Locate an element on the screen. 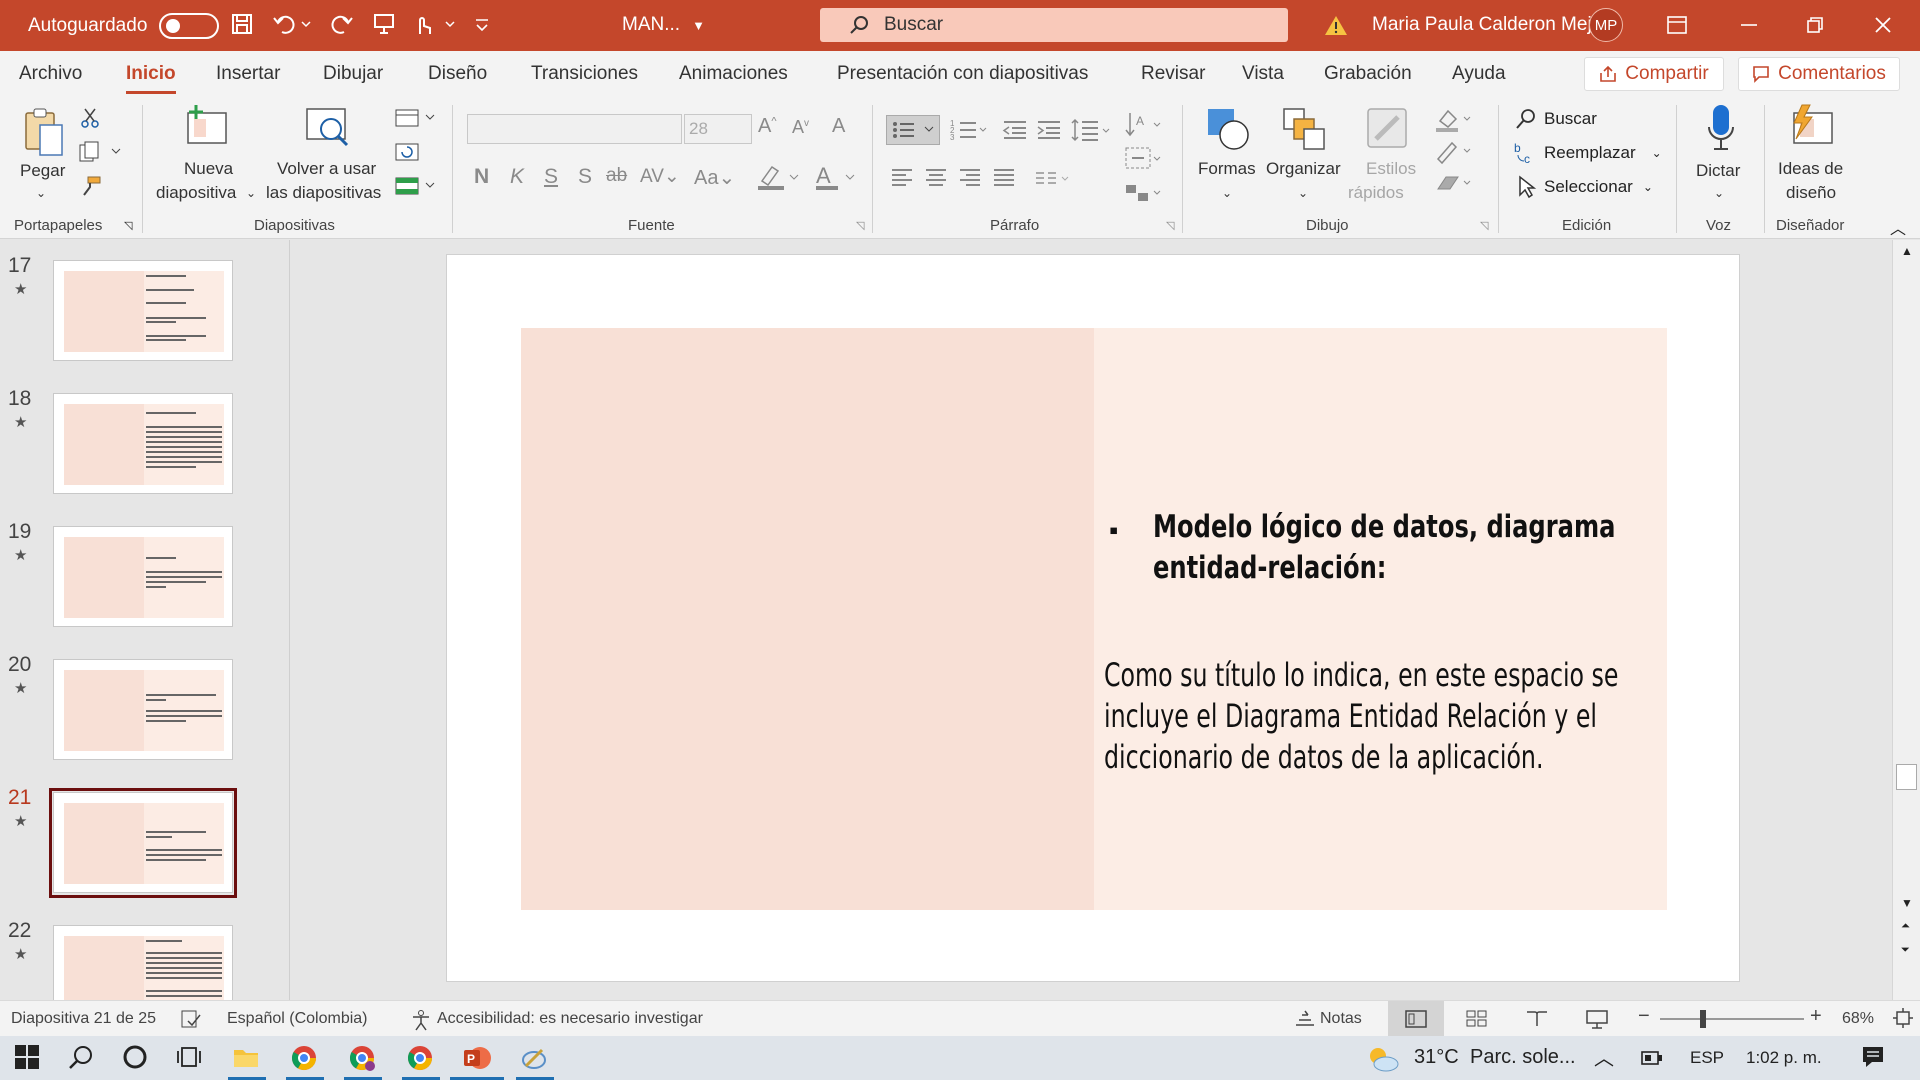 The height and width of the screenshot is (1080, 1920). search-icon is located at coordinates (81, 1057).